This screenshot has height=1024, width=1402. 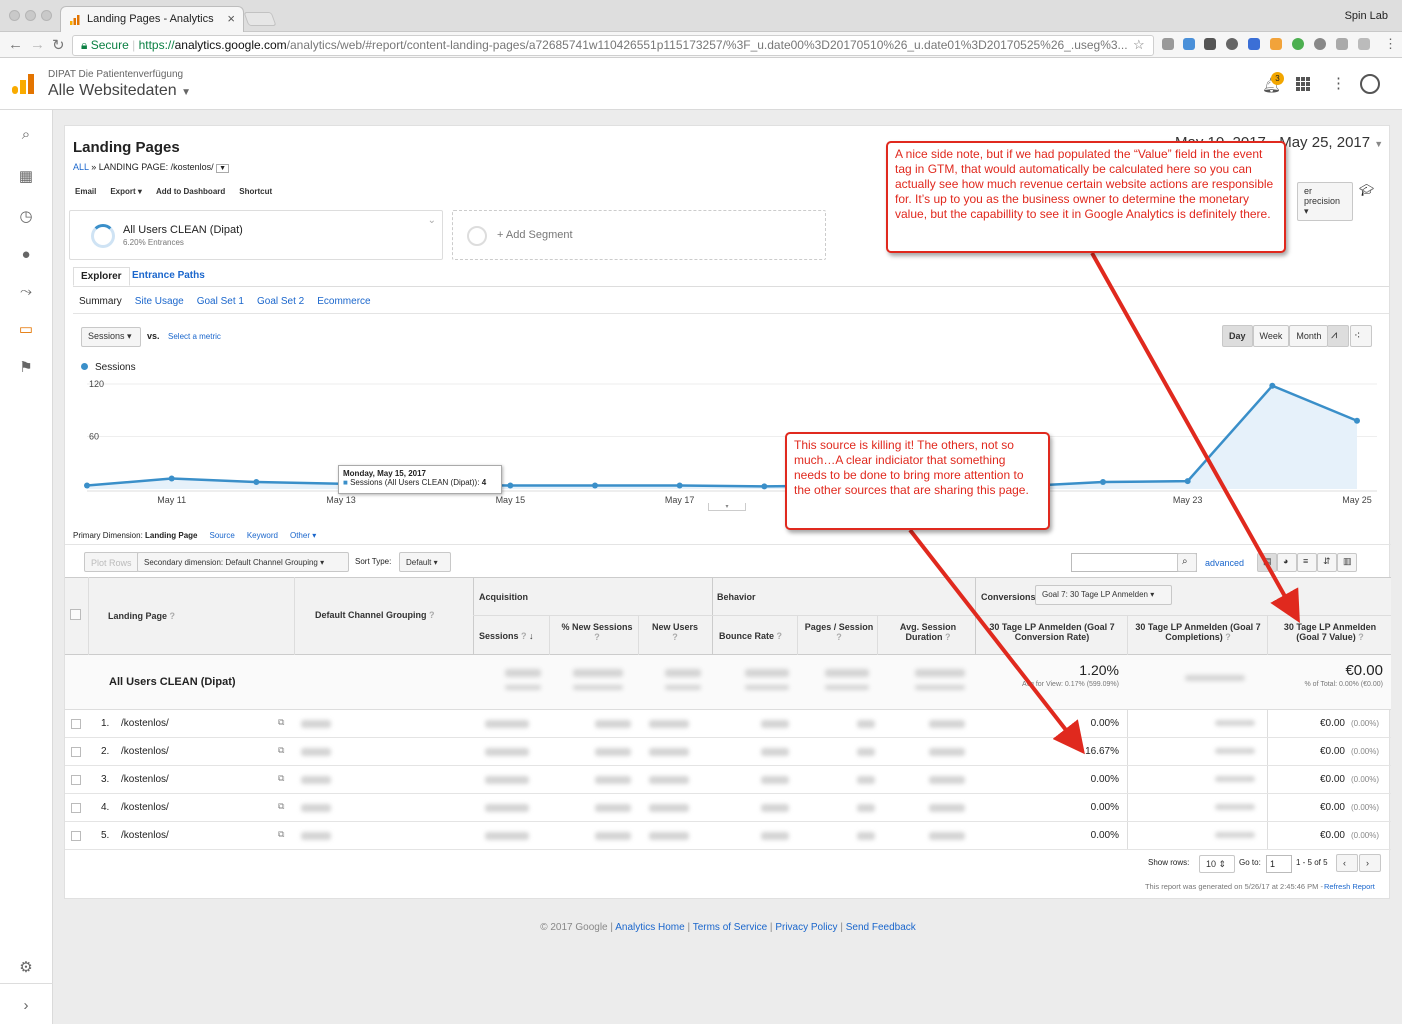 What do you see at coordinates (839, 632) in the screenshot?
I see `col-pages-per-session: Pages / Session?` at bounding box center [839, 632].